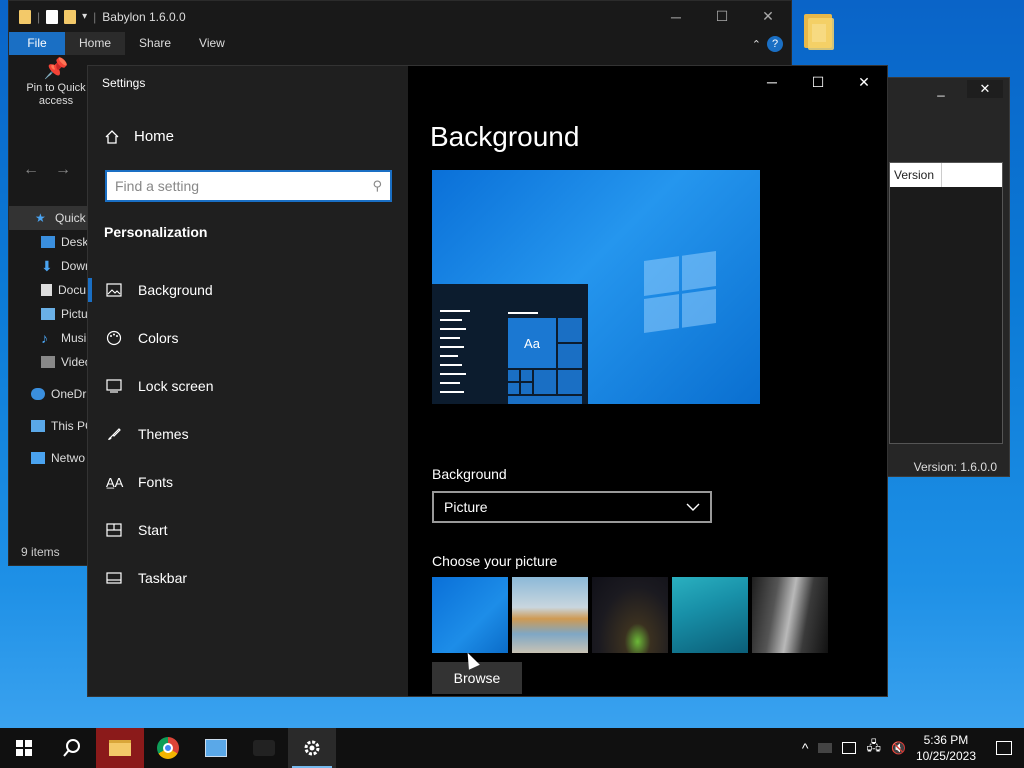 The image size is (1024, 768). I want to click on tree-item-this-pc: This PC, so click(49, 426).